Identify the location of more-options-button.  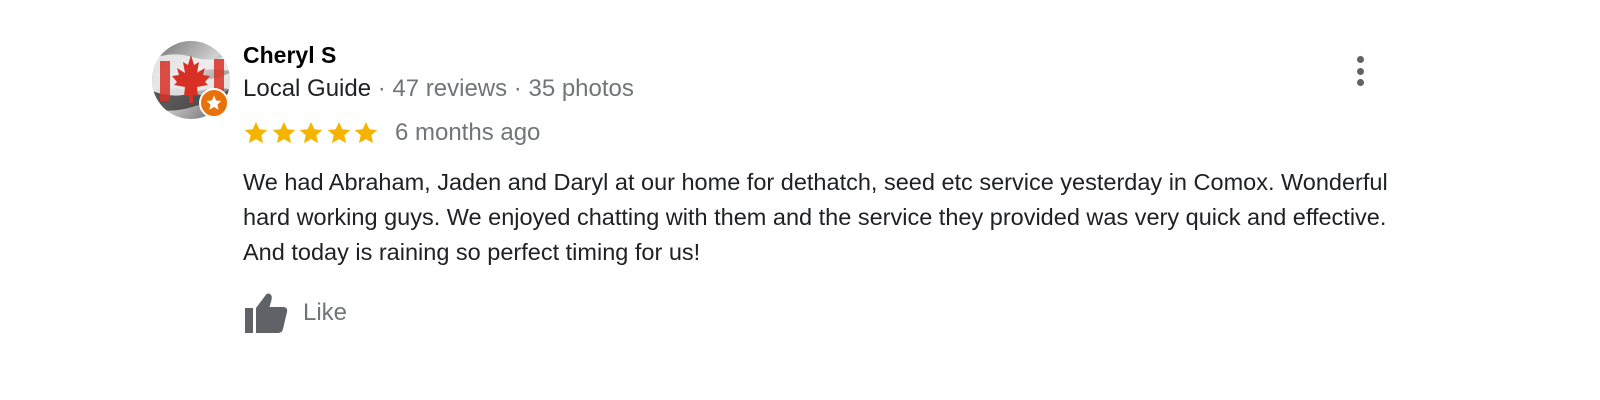
(1360, 71).